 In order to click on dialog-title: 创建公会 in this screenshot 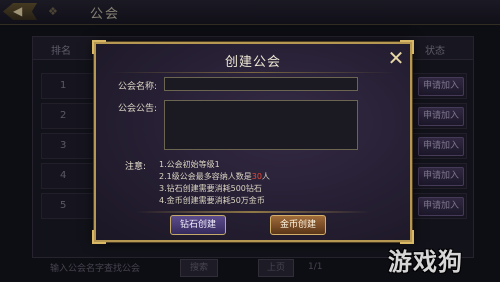, I will do `click(252, 62)`.